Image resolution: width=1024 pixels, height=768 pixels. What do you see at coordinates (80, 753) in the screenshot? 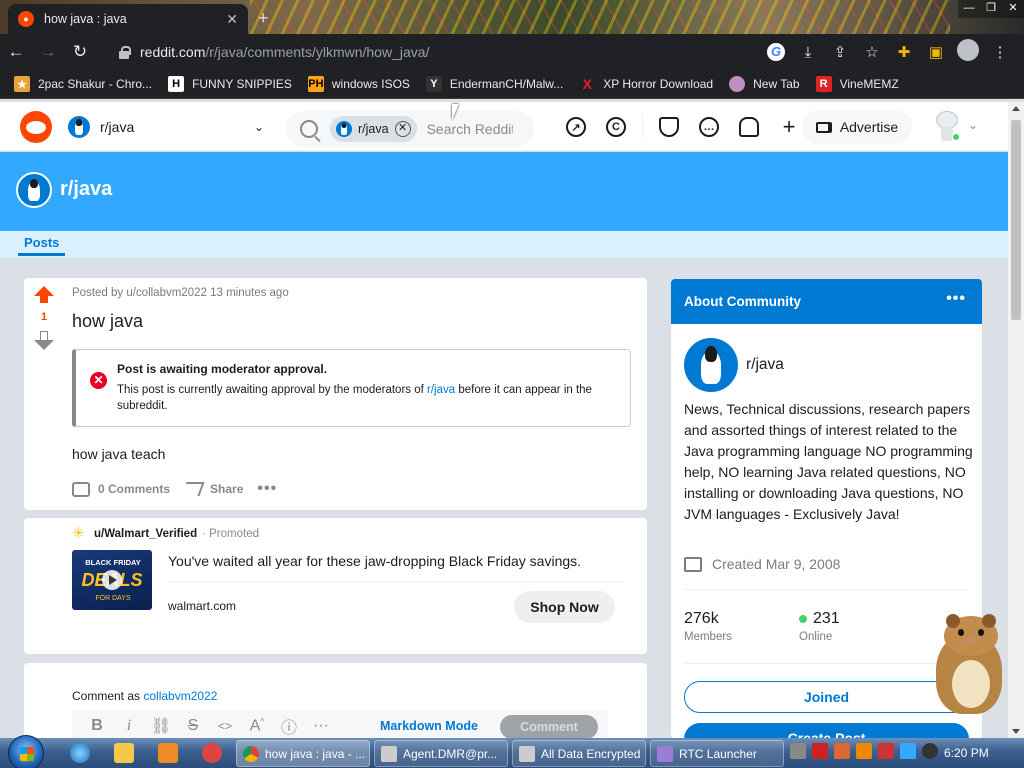
I see `internet-explorer-icon` at bounding box center [80, 753].